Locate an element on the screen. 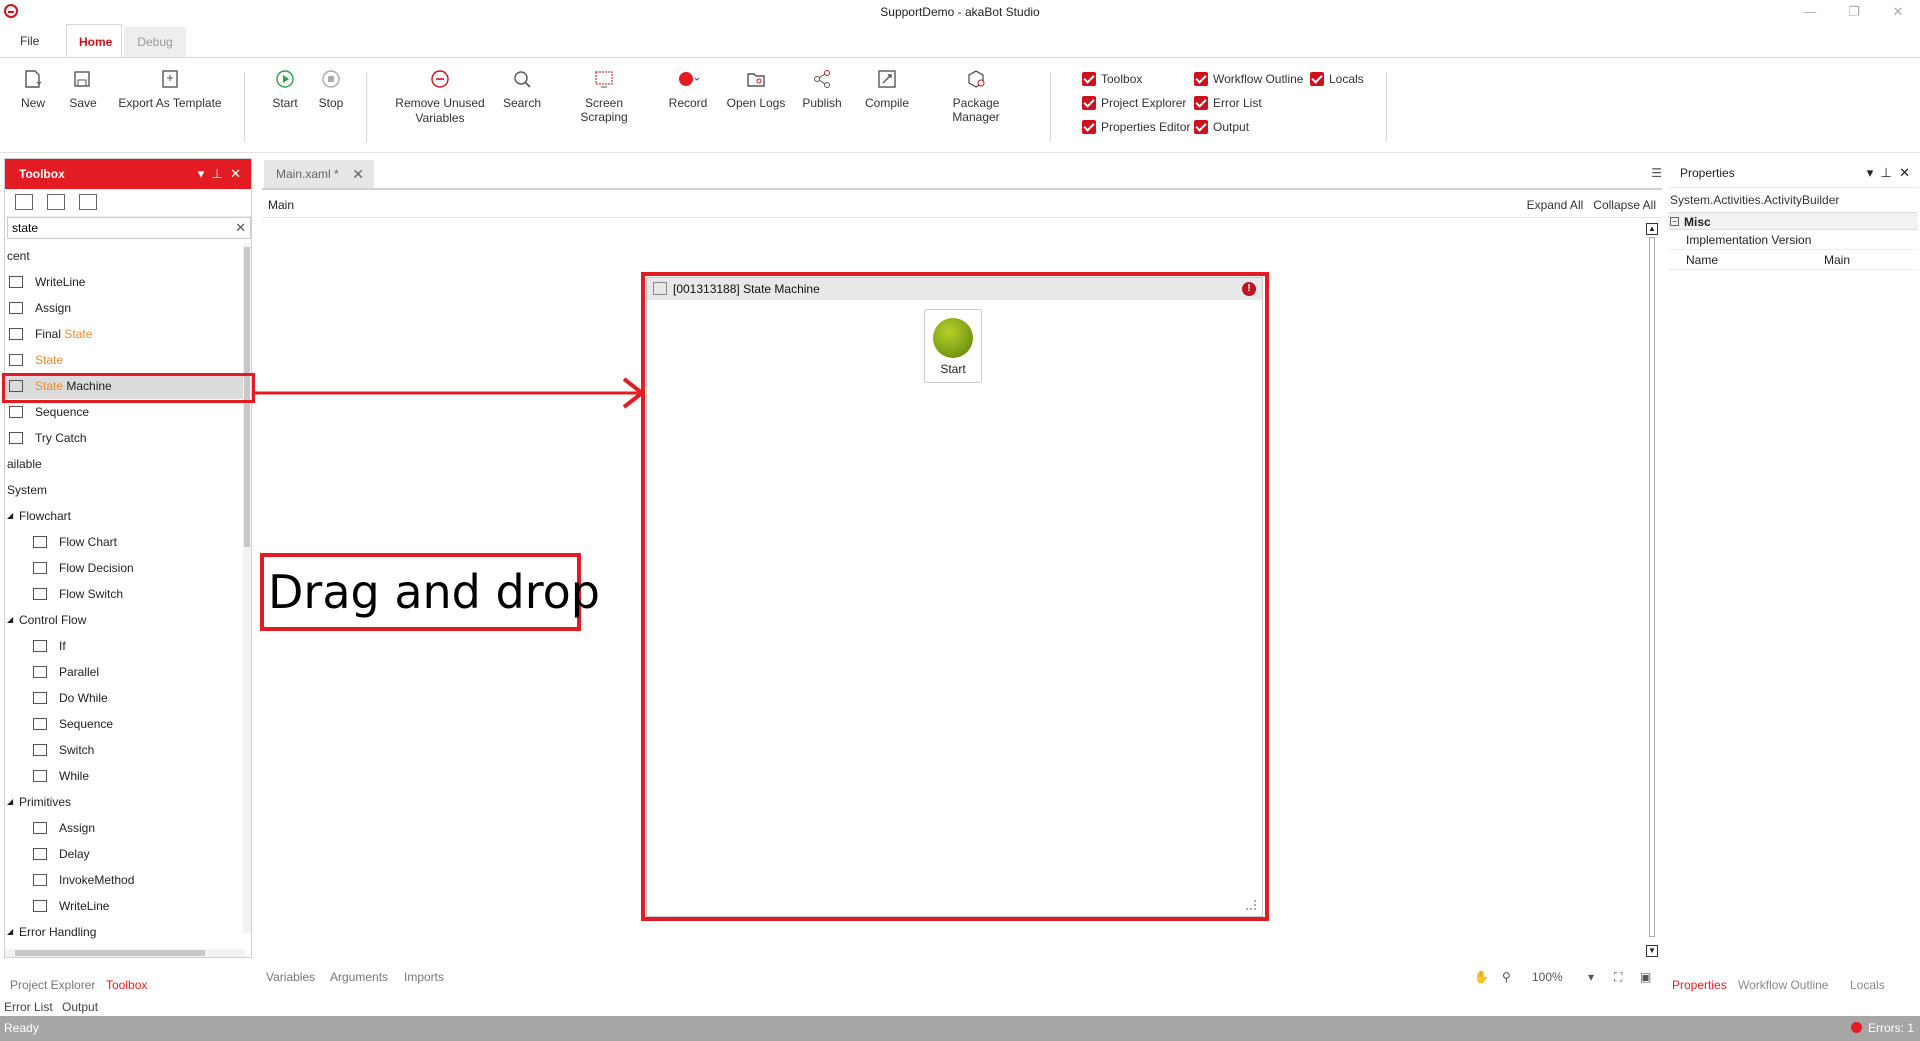  toolbox-item: Sequence is located at coordinates (127, 724).